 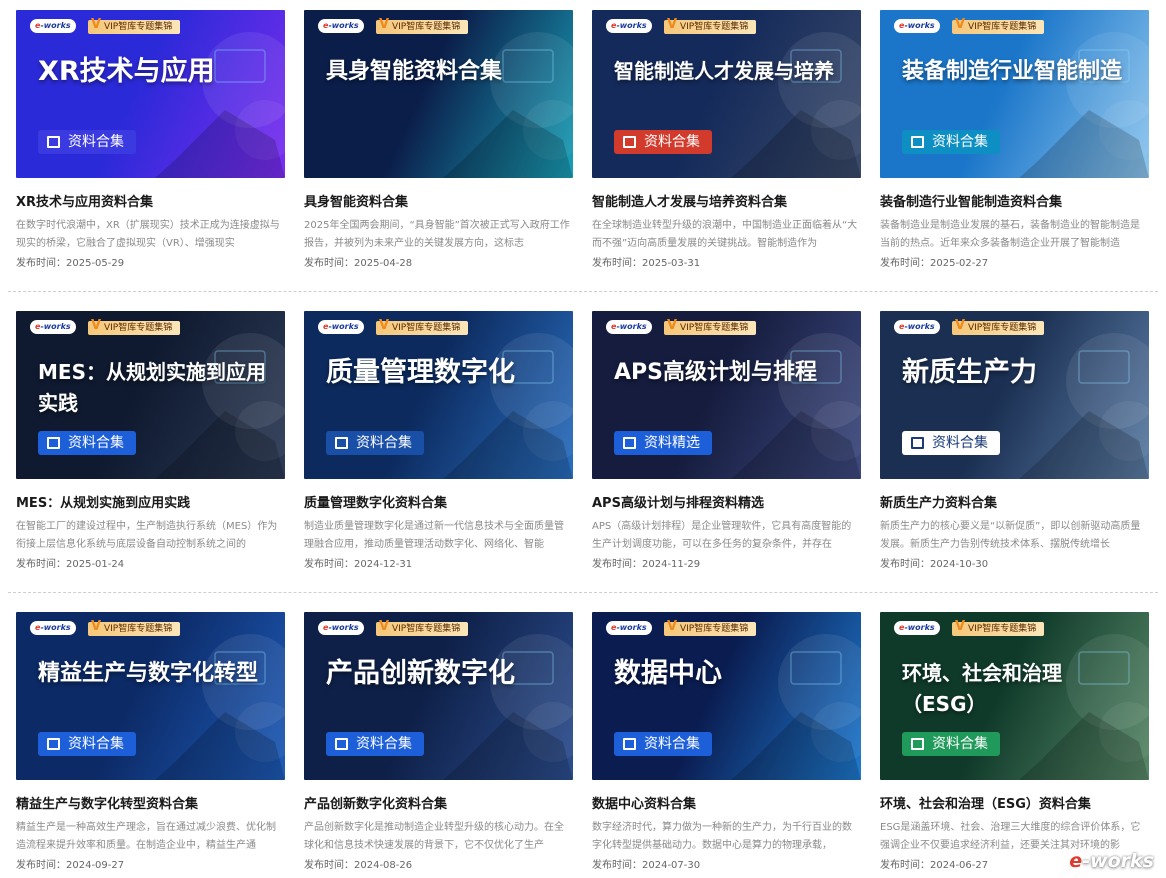 I want to click on card-banner-image: e-works VIP智库专题集锦 新质生产力 资料合集, so click(x=1014, y=395).